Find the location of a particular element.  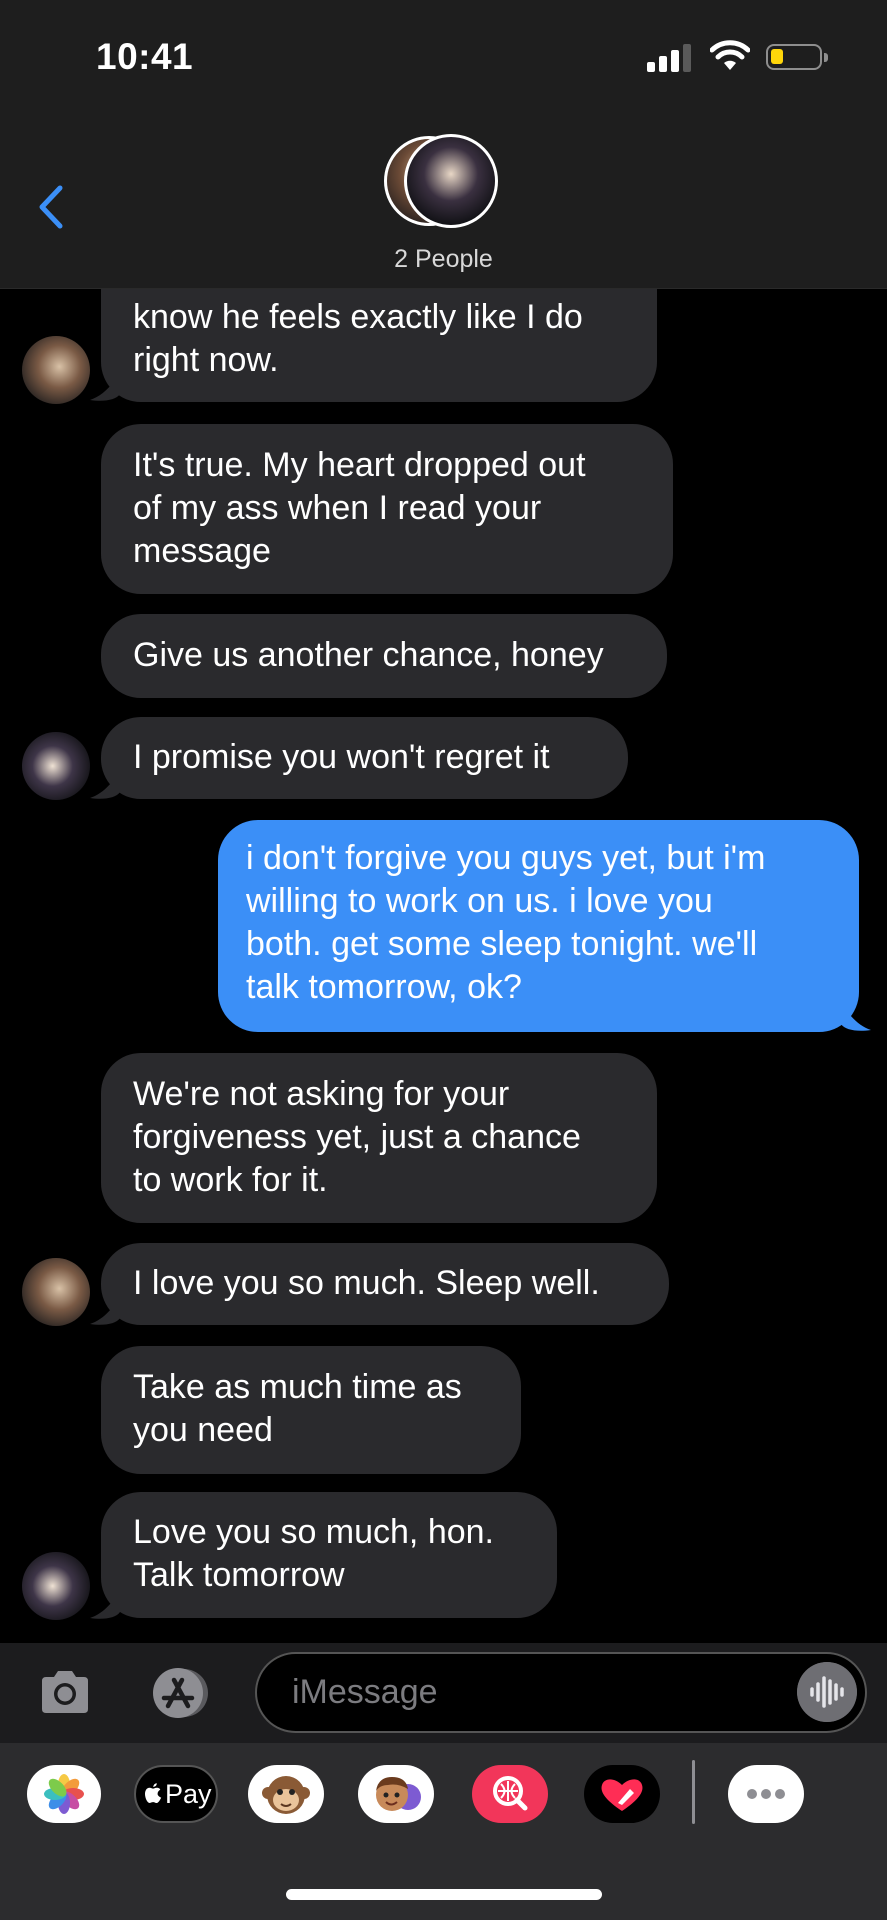

message-bubble-received: Take as much time as you need is located at coordinates (311, 1410).